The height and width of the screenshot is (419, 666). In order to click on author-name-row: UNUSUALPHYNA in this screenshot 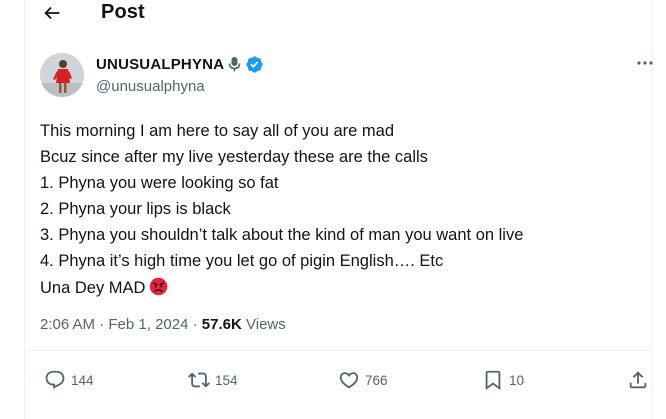, I will do `click(180, 64)`.